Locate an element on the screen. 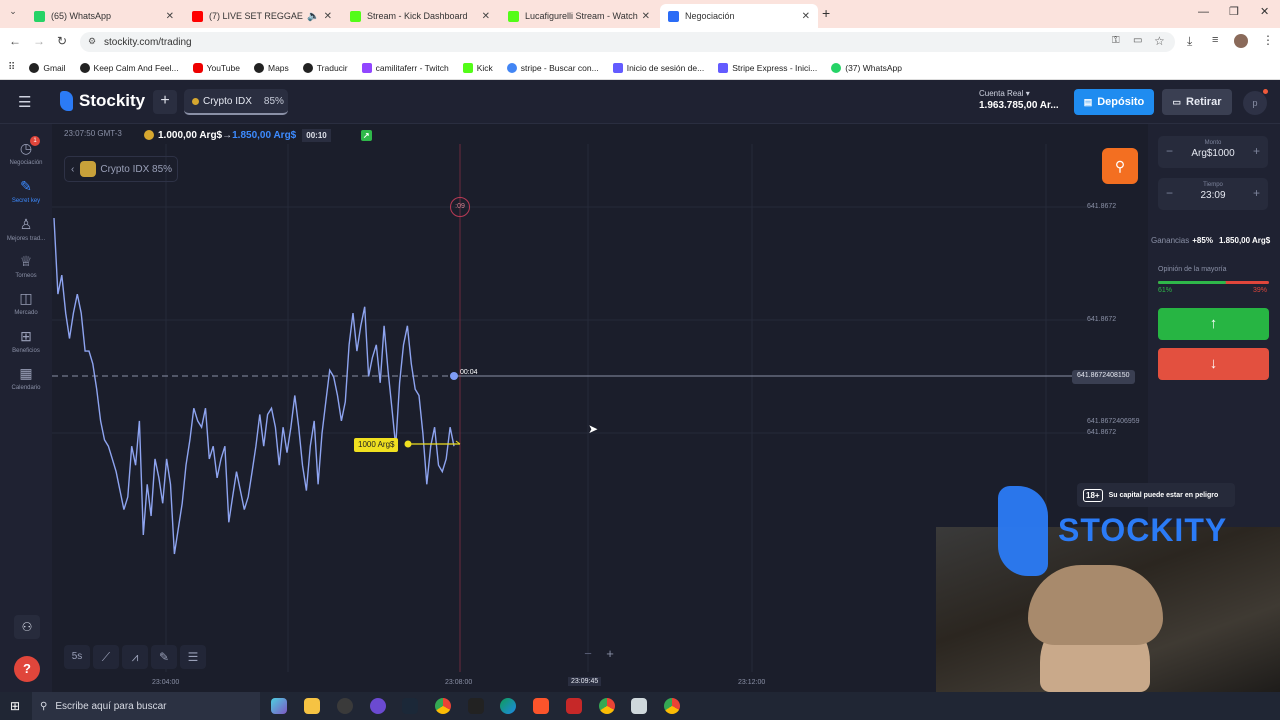 This screenshot has width=1280, height=720. profit-row: Ganancias +85% 1.850,00 Arg$ is located at coordinates (1211, 240).